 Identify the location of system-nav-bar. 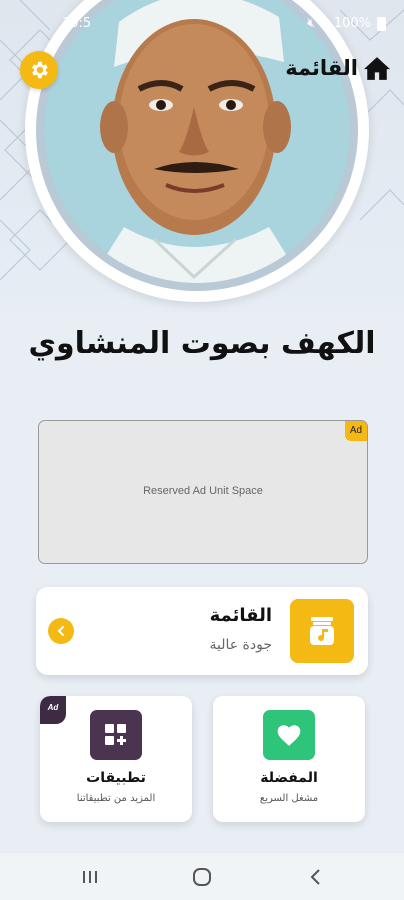
(202, 876).